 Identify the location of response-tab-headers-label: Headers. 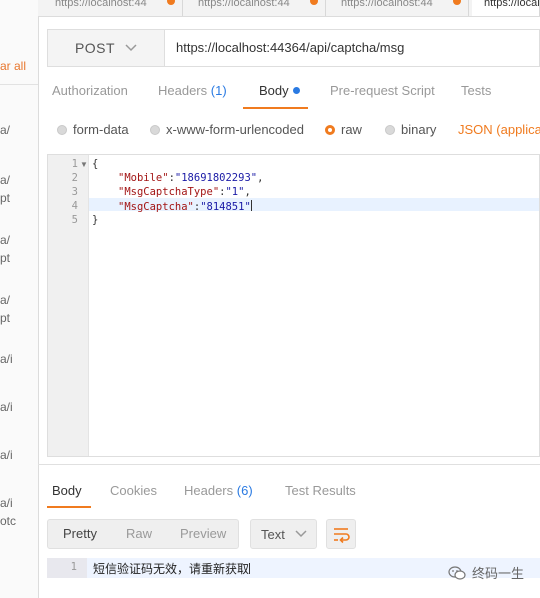
(209, 490).